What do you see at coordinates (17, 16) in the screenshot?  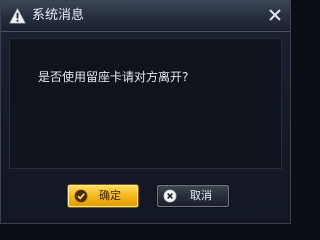 I see `warning-icon` at bounding box center [17, 16].